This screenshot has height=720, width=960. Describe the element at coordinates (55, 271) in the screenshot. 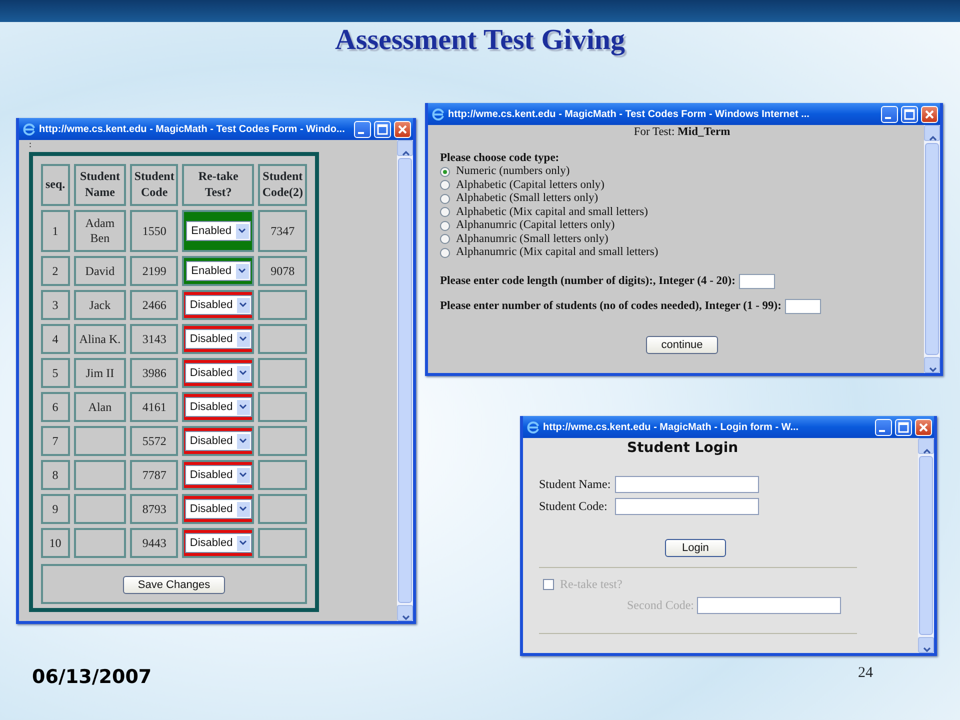

I see `table-cell: 2` at that location.